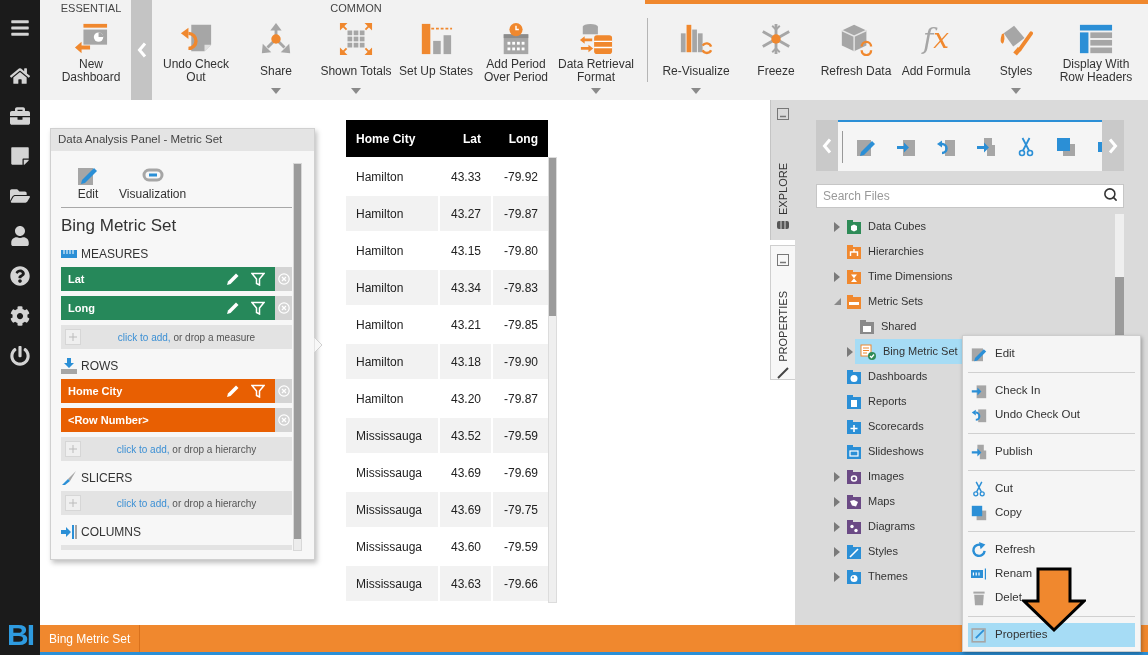 The height and width of the screenshot is (655, 1148). What do you see at coordinates (88, 182) in the screenshot?
I see `panel-action-button: Edit` at bounding box center [88, 182].